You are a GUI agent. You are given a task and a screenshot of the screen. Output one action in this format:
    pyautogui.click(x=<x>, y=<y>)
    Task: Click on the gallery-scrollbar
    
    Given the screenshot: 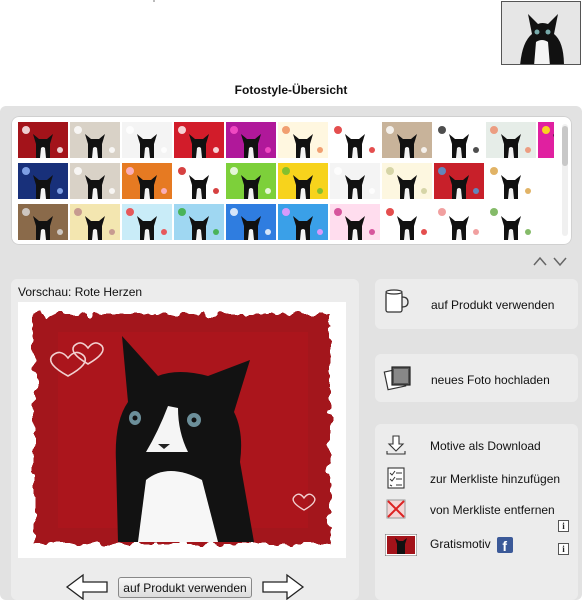 What is the action you would take?
    pyautogui.click(x=565, y=180)
    